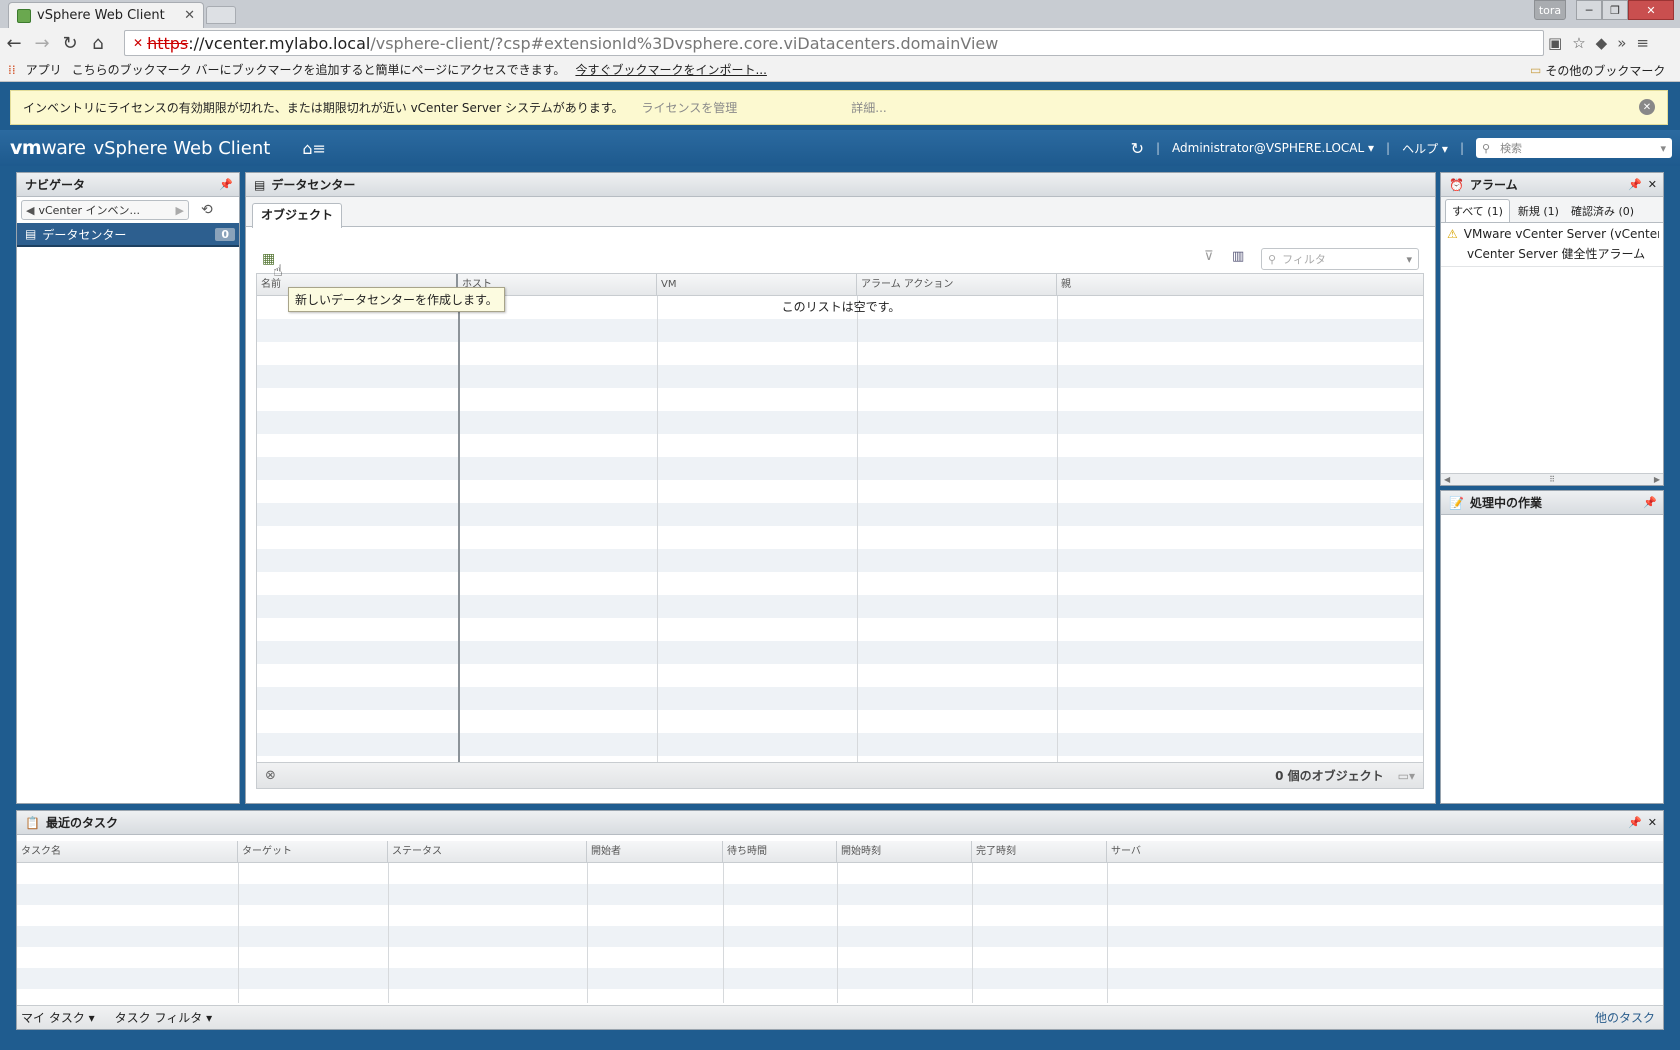 This screenshot has height=1050, width=1680. Describe the element at coordinates (53, 1018) in the screenshot. I see `my-tasks-label: マイ タスク` at that location.